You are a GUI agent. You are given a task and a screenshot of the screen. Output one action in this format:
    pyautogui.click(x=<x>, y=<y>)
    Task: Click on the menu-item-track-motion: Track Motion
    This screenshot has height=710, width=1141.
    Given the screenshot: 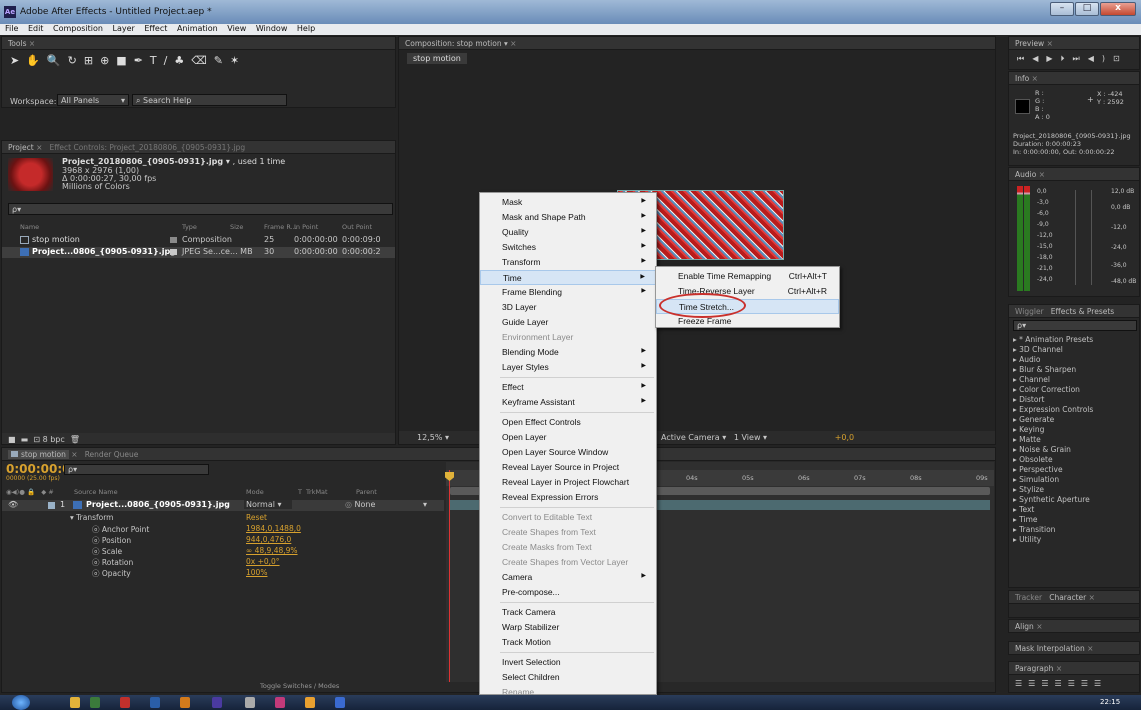 What is the action you would take?
    pyautogui.click(x=568, y=642)
    